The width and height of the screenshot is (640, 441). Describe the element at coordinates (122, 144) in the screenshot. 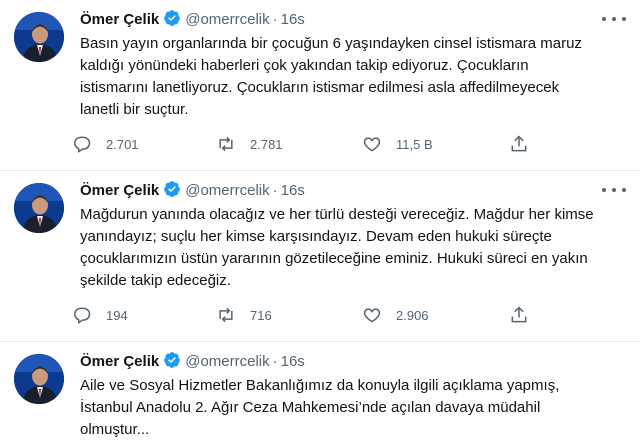

I see `reply-count: 2.701` at that location.